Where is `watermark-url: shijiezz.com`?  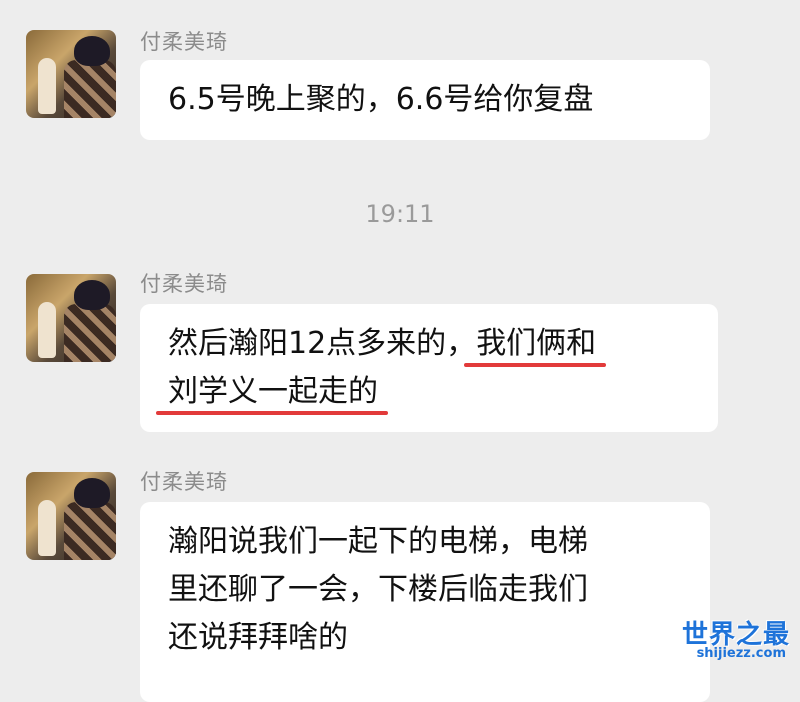 watermark-url: shijiezz.com is located at coordinates (741, 653).